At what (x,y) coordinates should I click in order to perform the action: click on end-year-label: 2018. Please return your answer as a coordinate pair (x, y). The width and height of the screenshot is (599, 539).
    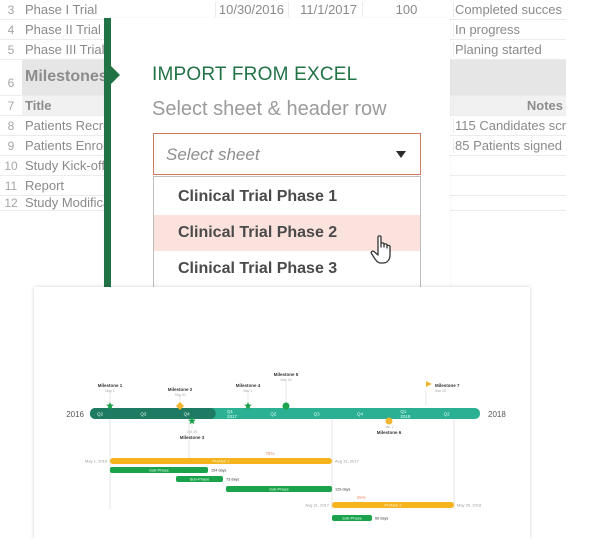
    Looking at the image, I should click on (497, 414).